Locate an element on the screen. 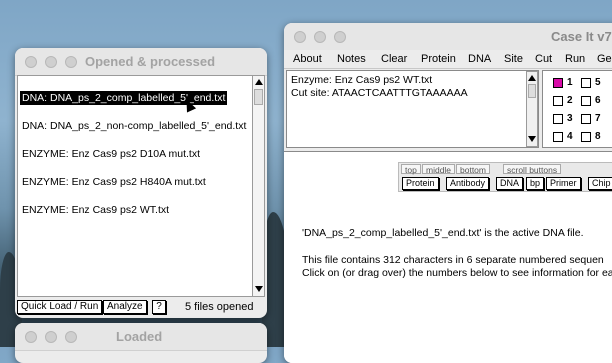 This screenshot has height=363, width=612. files-opened-status: 5 files opened is located at coordinates (219, 307).